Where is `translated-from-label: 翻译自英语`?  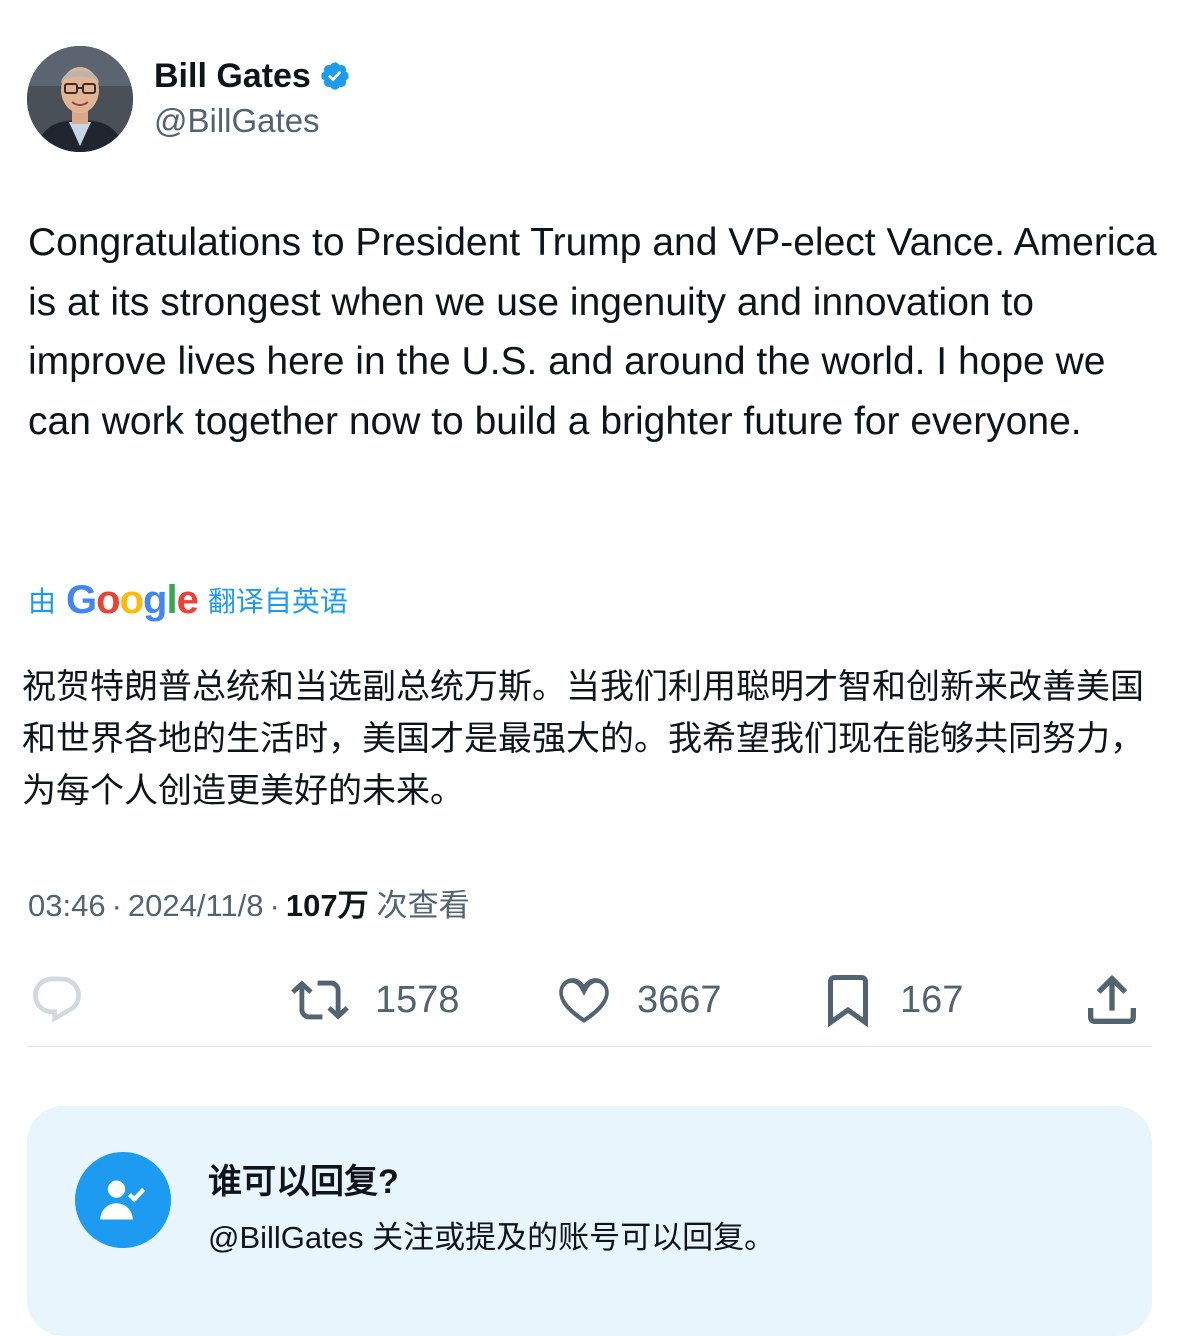
translated-from-label: 翻译自英语 is located at coordinates (277, 601).